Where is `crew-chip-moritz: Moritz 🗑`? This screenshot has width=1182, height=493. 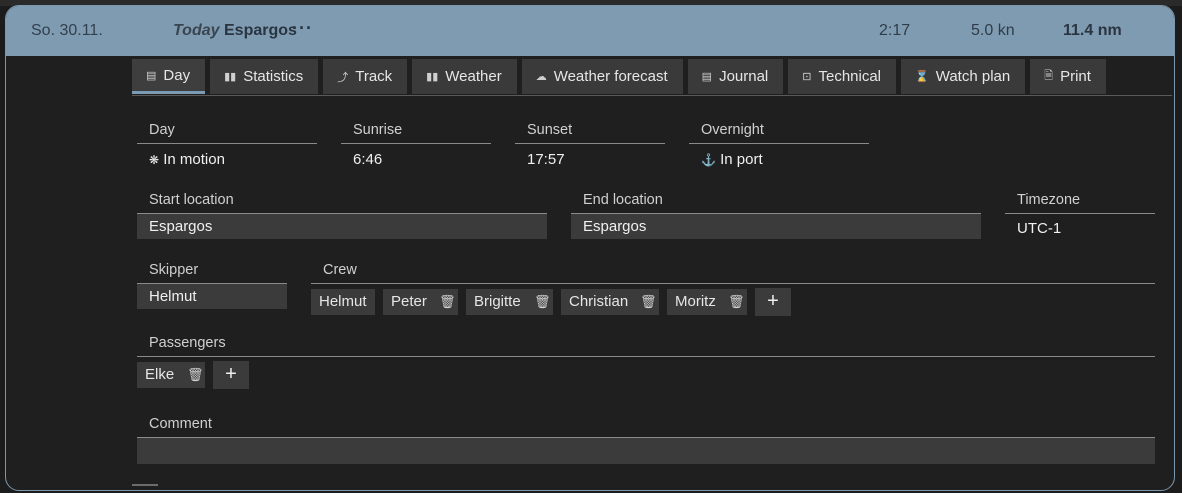 crew-chip-moritz: Moritz 🗑 is located at coordinates (707, 302).